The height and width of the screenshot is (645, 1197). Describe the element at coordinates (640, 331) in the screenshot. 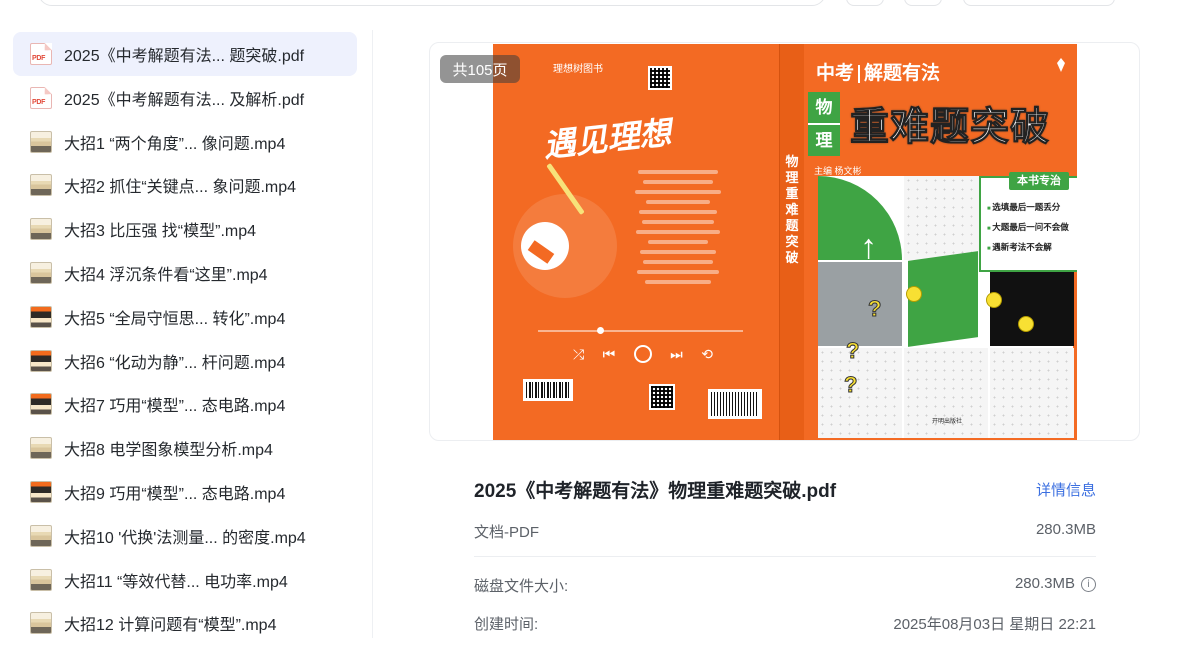

I see `player-progress` at that location.